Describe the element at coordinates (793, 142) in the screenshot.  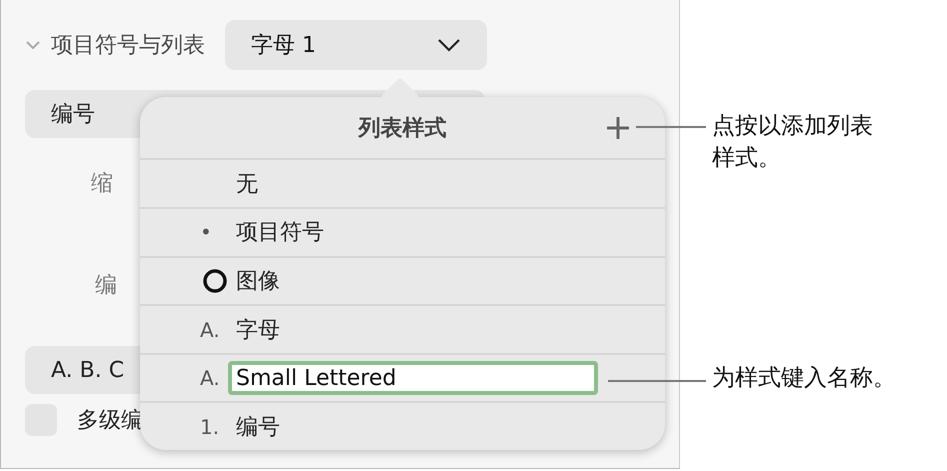
I see `callout-text: 点按以添加列表样式。` at that location.